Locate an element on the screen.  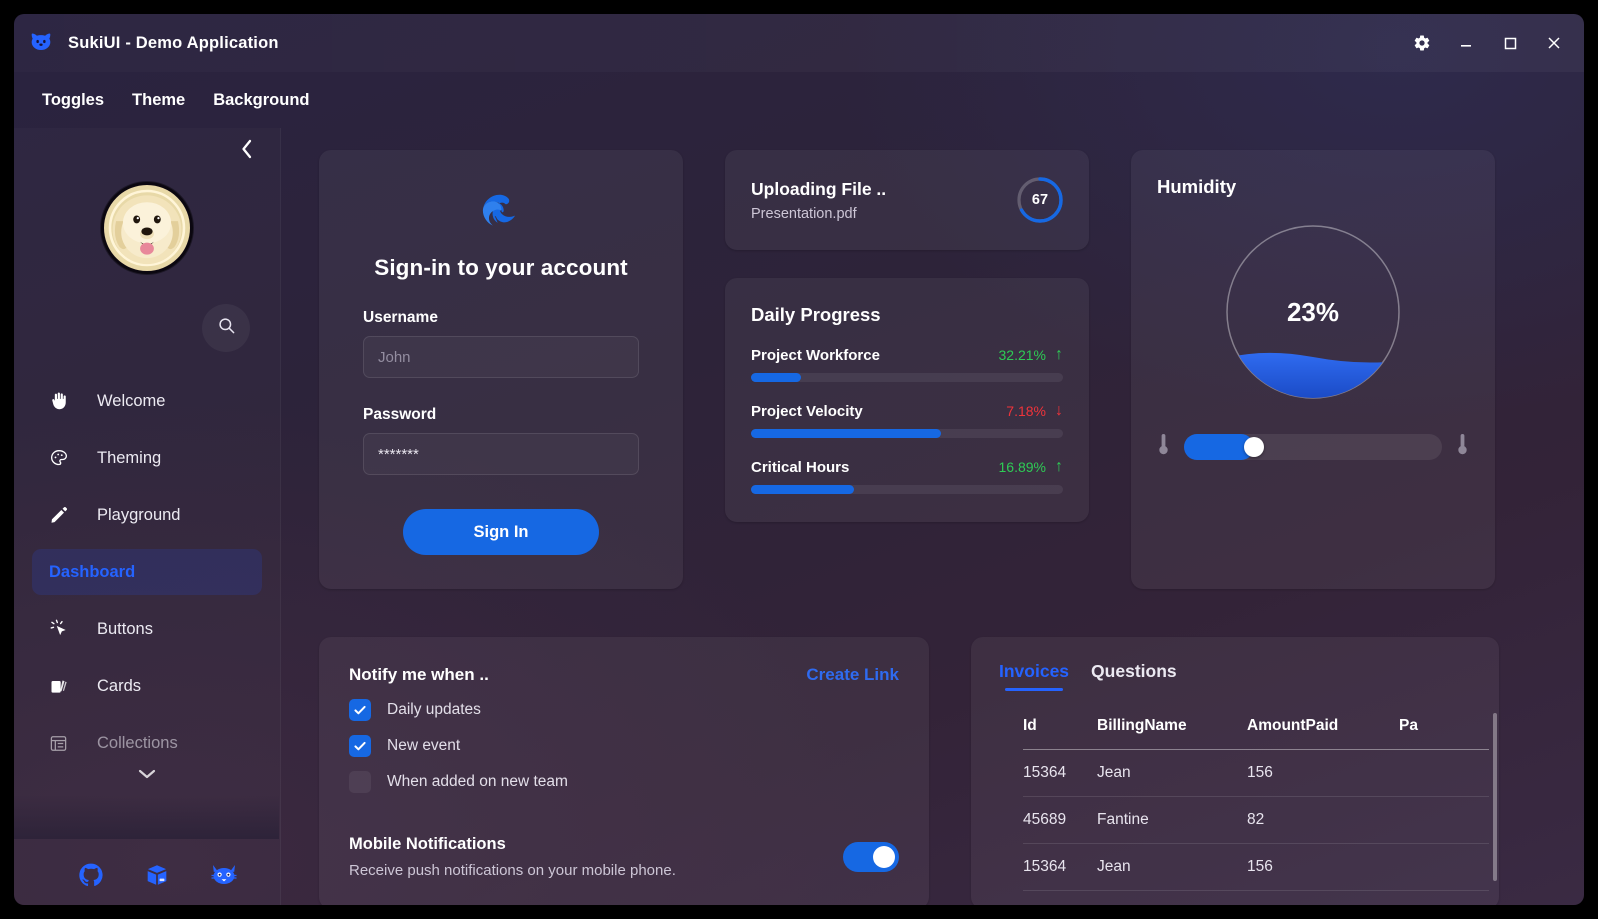
checkbox-row: When added on new team is located at coordinates (624, 782).